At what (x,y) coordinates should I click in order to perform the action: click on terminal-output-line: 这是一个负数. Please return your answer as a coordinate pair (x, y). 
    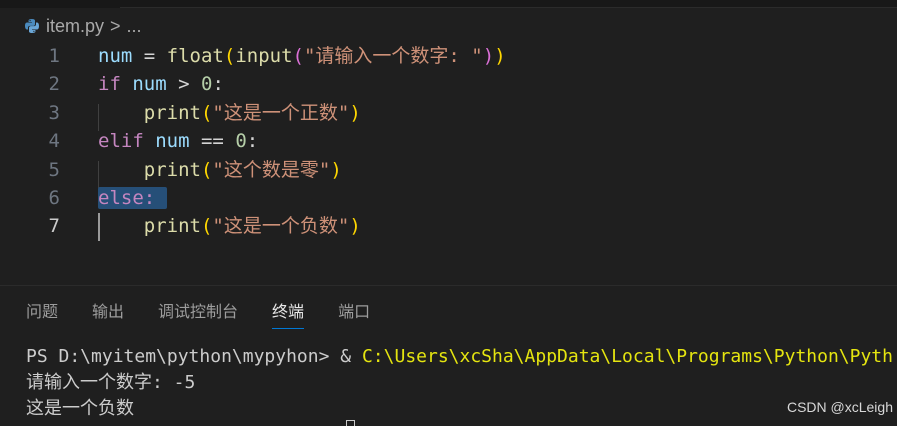
    Looking at the image, I should click on (80, 408).